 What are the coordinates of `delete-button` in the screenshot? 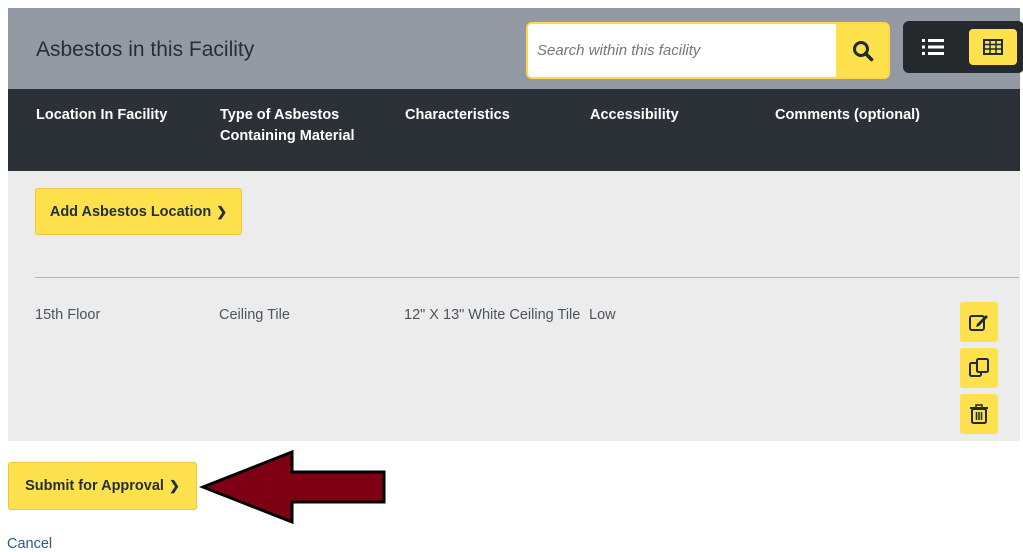 It's located at (979, 414).